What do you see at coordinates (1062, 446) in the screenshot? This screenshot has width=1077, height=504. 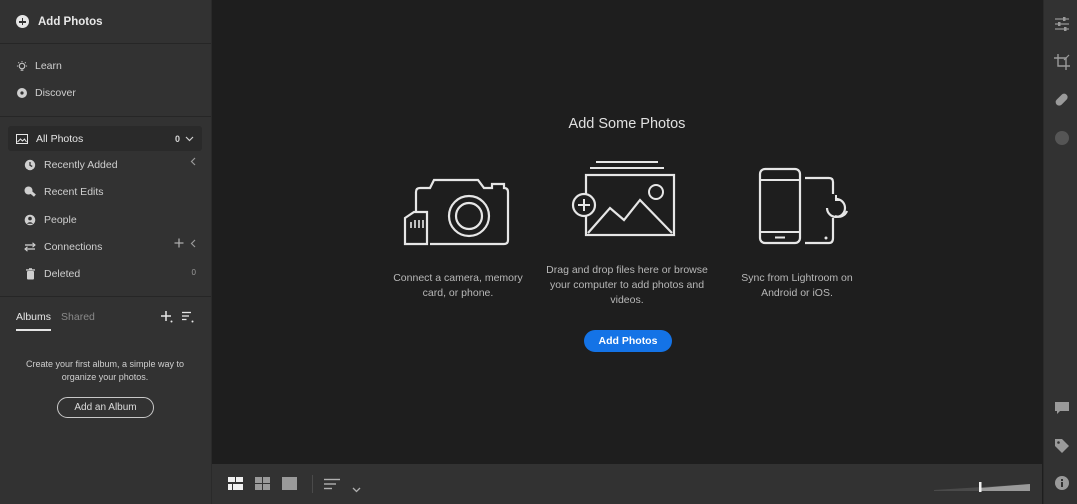 I see `tag-icon` at bounding box center [1062, 446].